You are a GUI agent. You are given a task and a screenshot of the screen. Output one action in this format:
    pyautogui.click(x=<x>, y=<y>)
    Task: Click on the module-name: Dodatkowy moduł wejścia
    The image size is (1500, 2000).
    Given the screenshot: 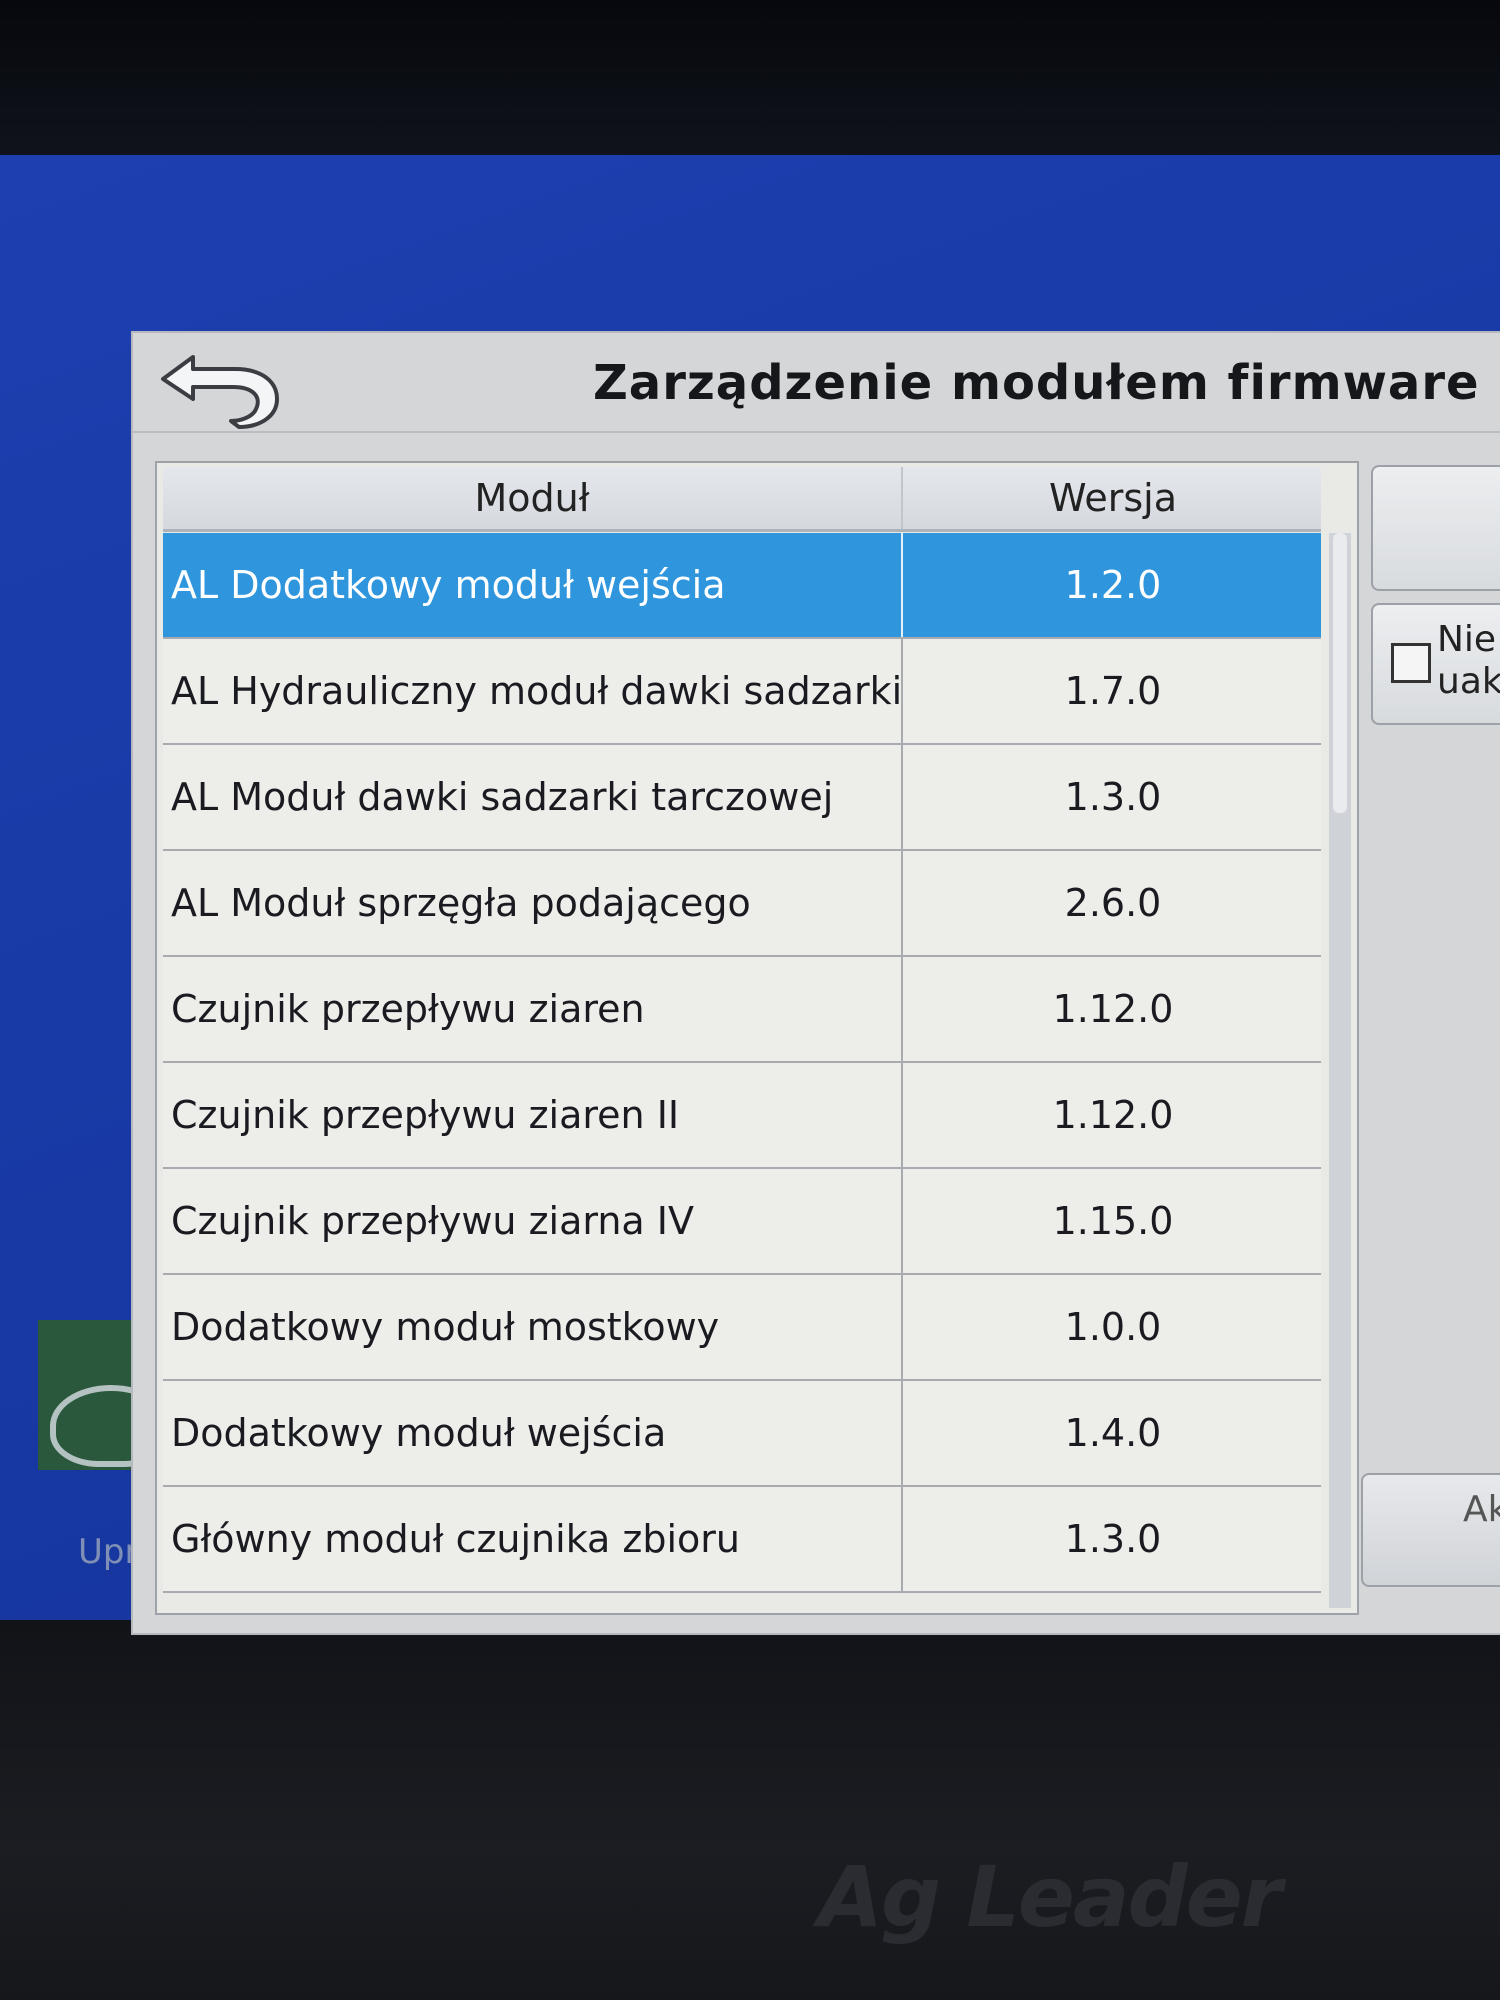 What is the action you would take?
    pyautogui.click(x=419, y=1433)
    